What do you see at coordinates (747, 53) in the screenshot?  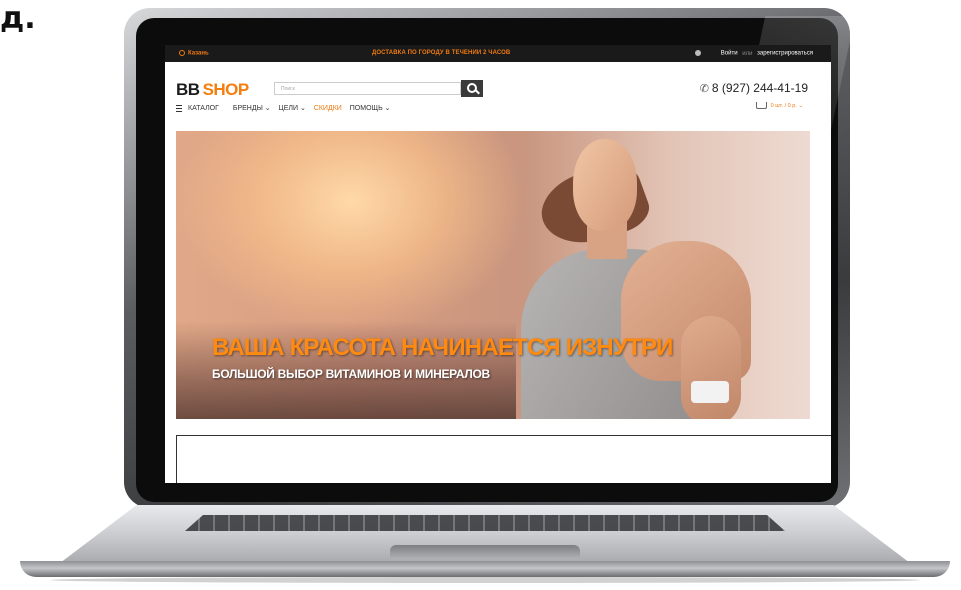 I see `or-separator: или` at bounding box center [747, 53].